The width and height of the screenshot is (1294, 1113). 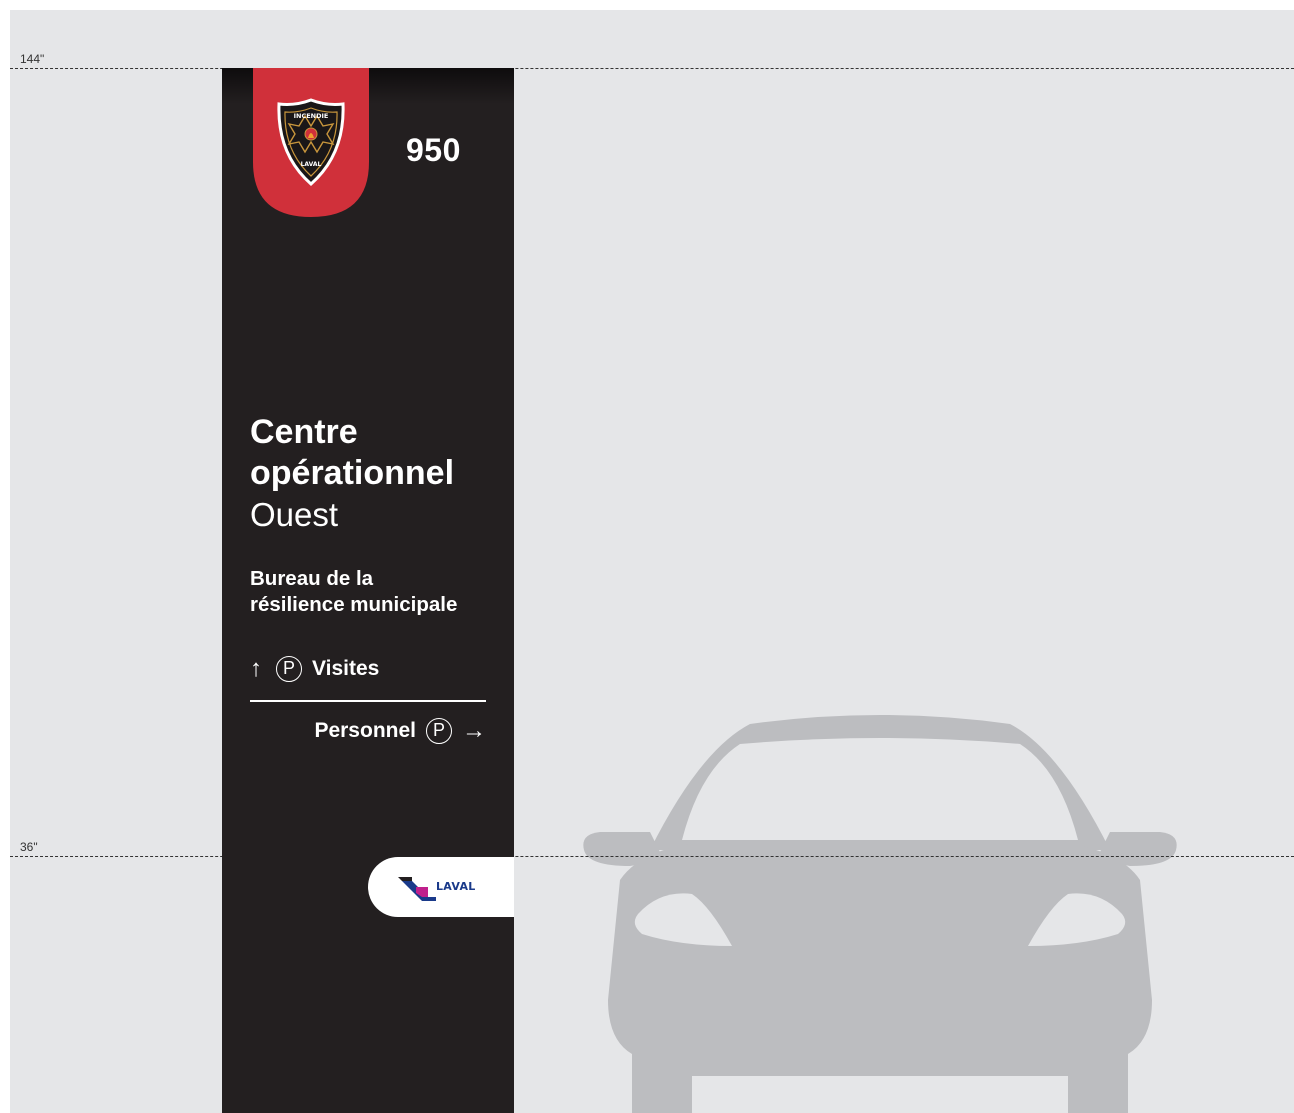 What do you see at coordinates (312, 578) in the screenshot?
I see `bureau-line-1: Bureau de la` at bounding box center [312, 578].